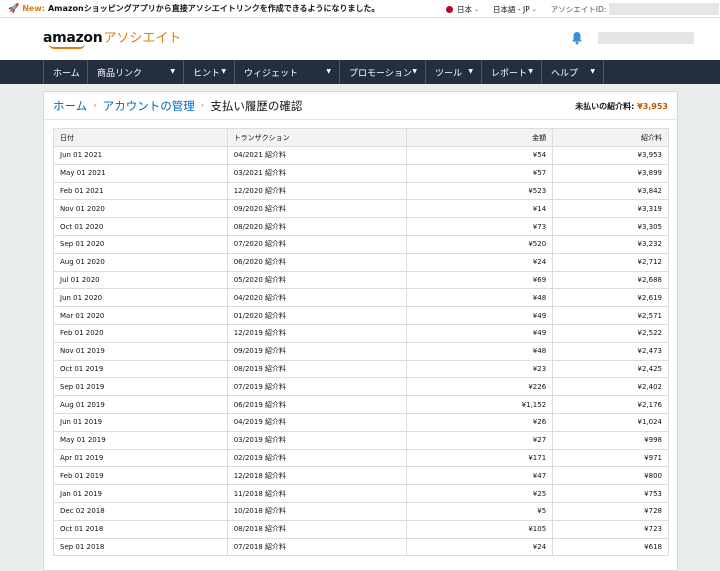  I want to click on cell-date: Jan 01 2019, so click(140, 493).